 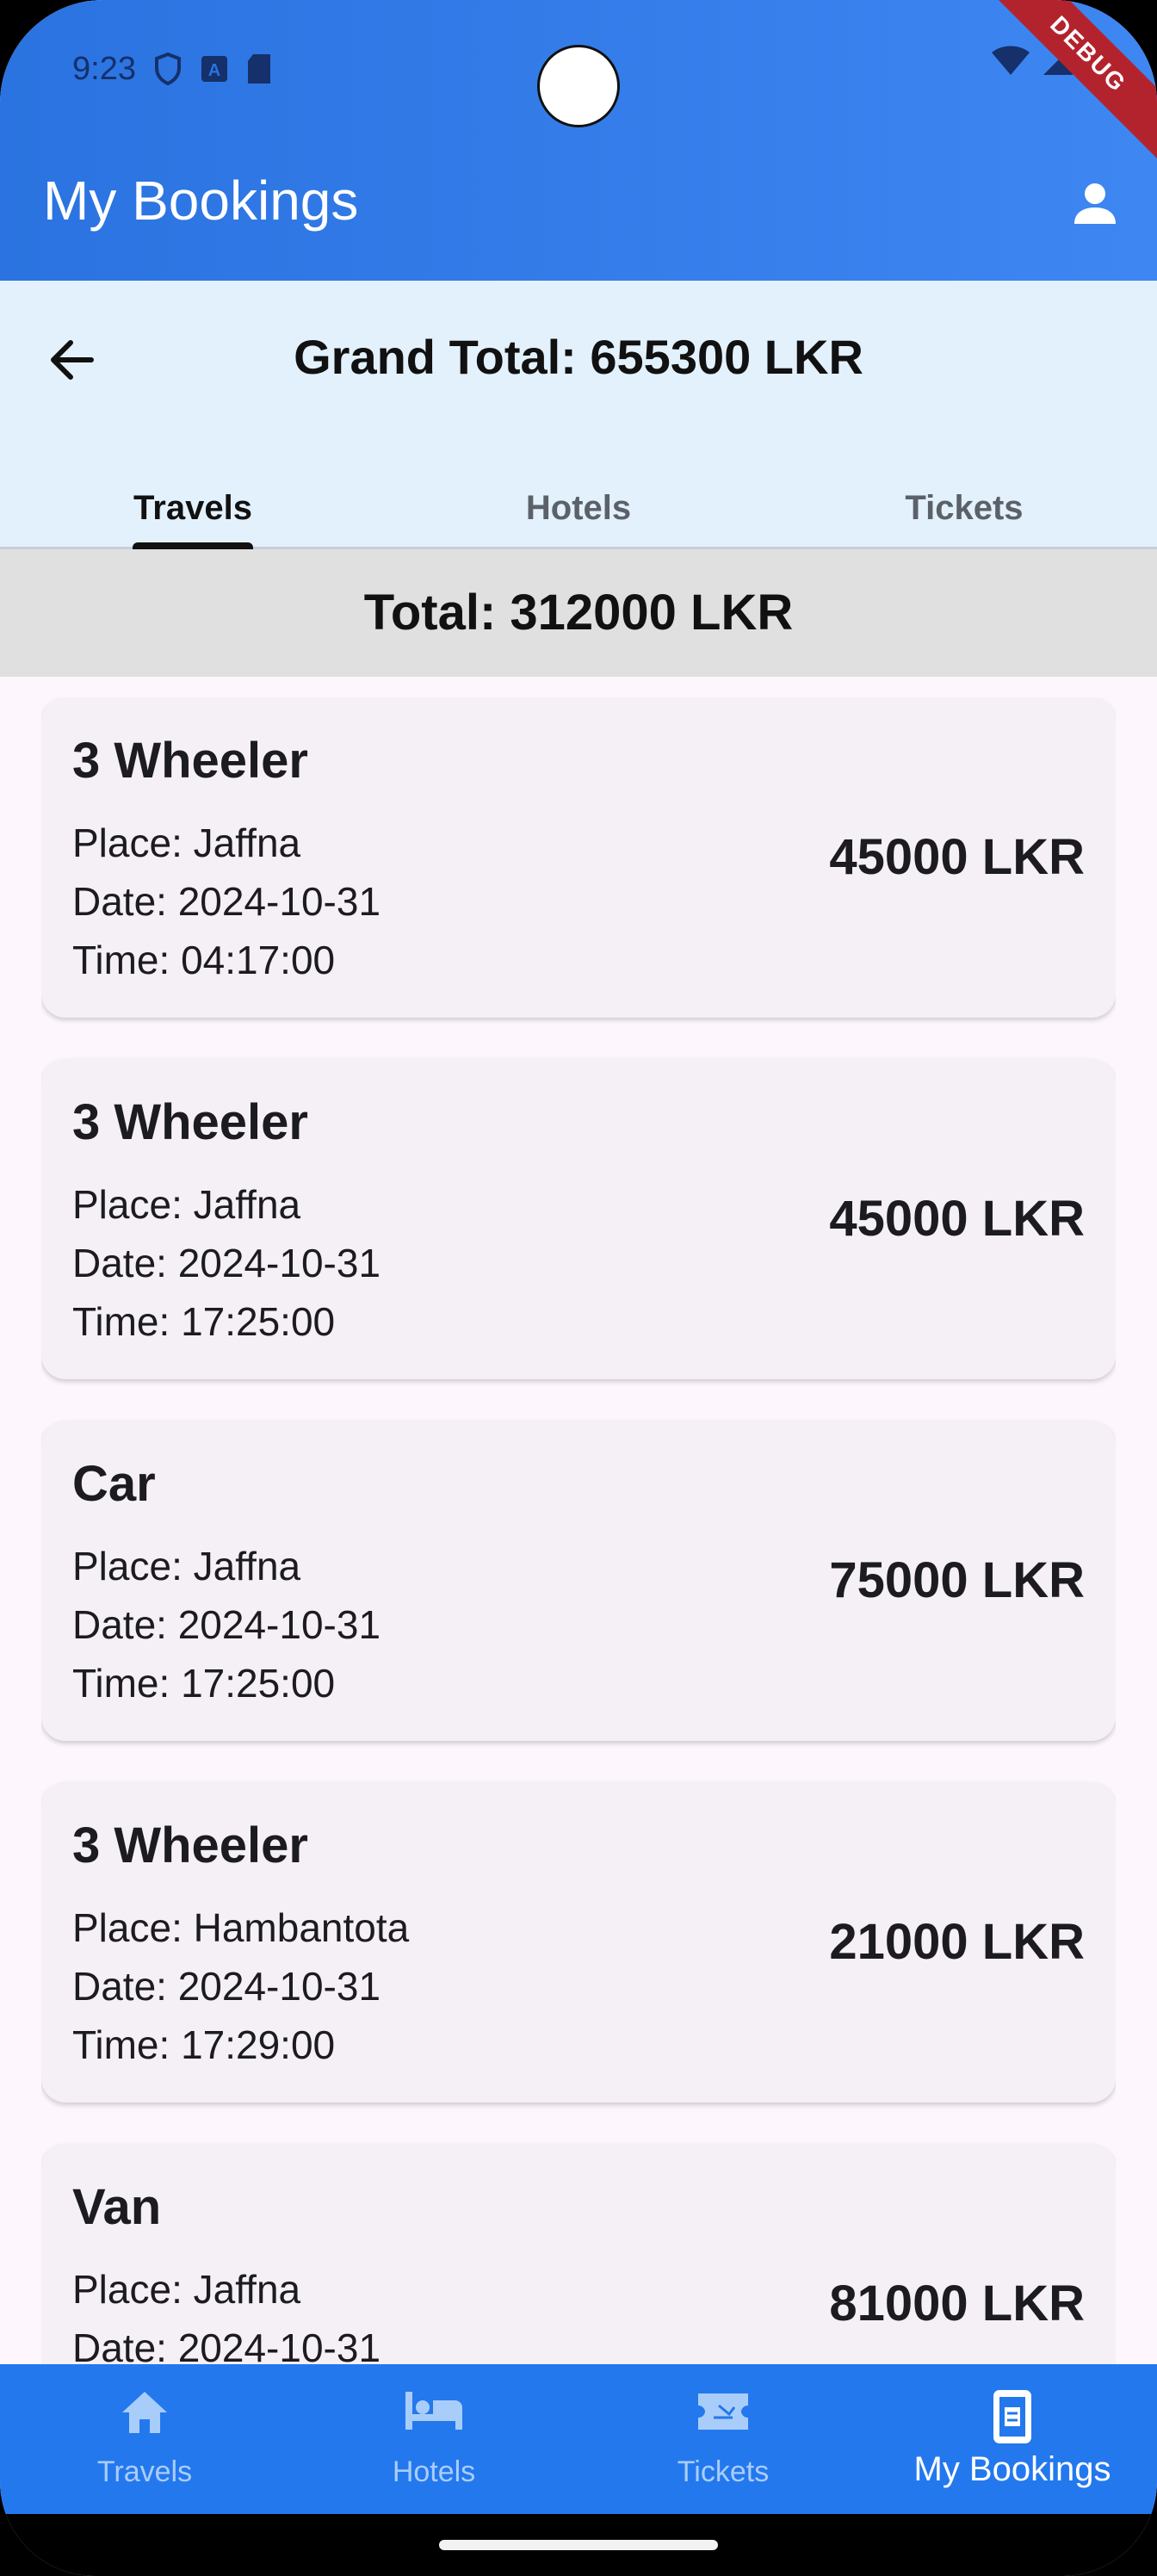 I want to click on status-bar: 9:23 A, so click(x=172, y=68).